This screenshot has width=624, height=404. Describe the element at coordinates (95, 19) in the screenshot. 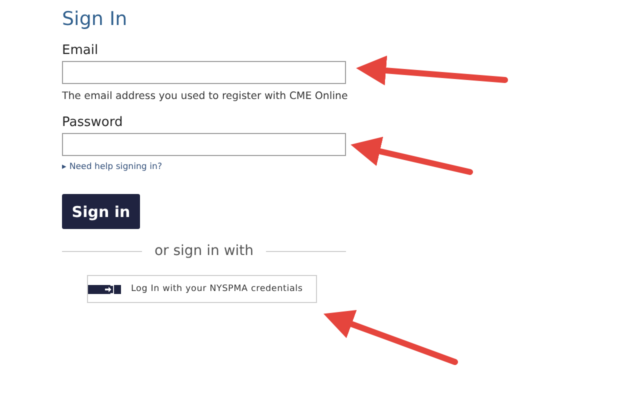

I see `page-title: Sign In` at that location.